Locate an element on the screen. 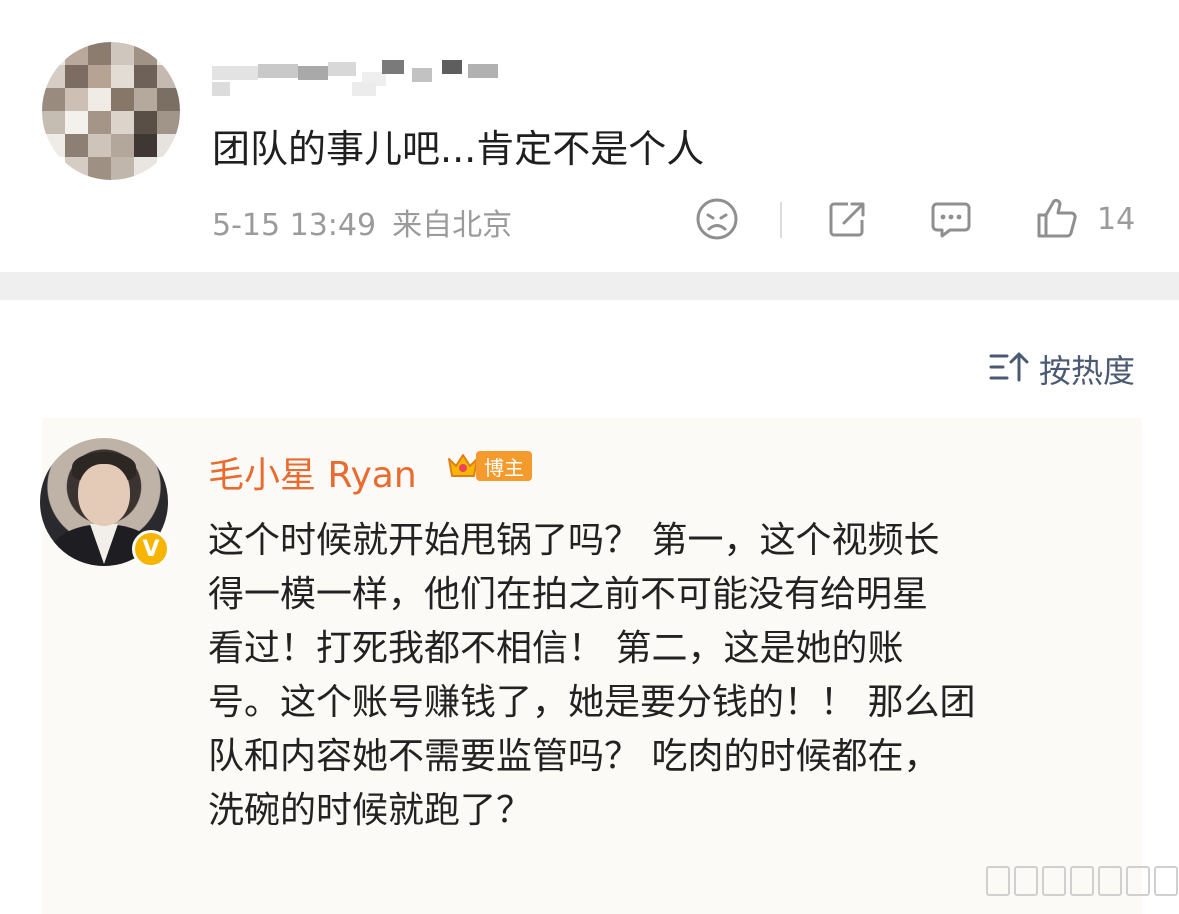  reply-text-line: 得一模一样，他们在拍之前不可能没有给明星 is located at coordinates (568, 594).